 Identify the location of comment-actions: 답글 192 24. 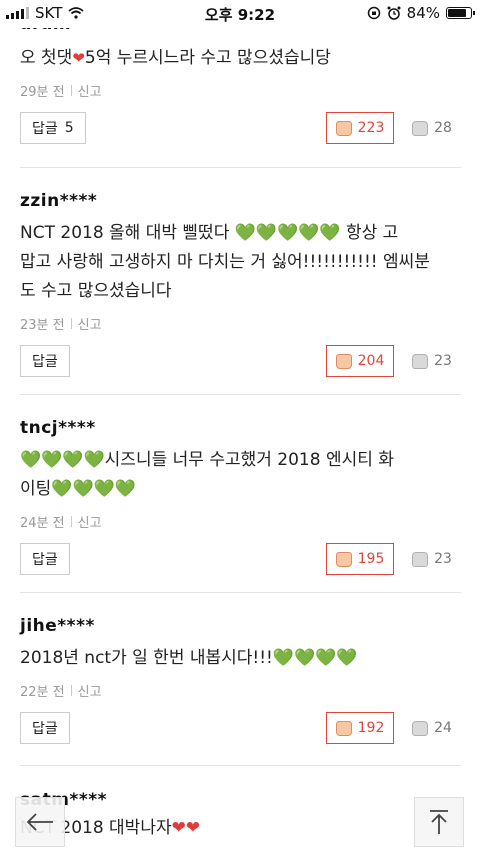
(240, 728).